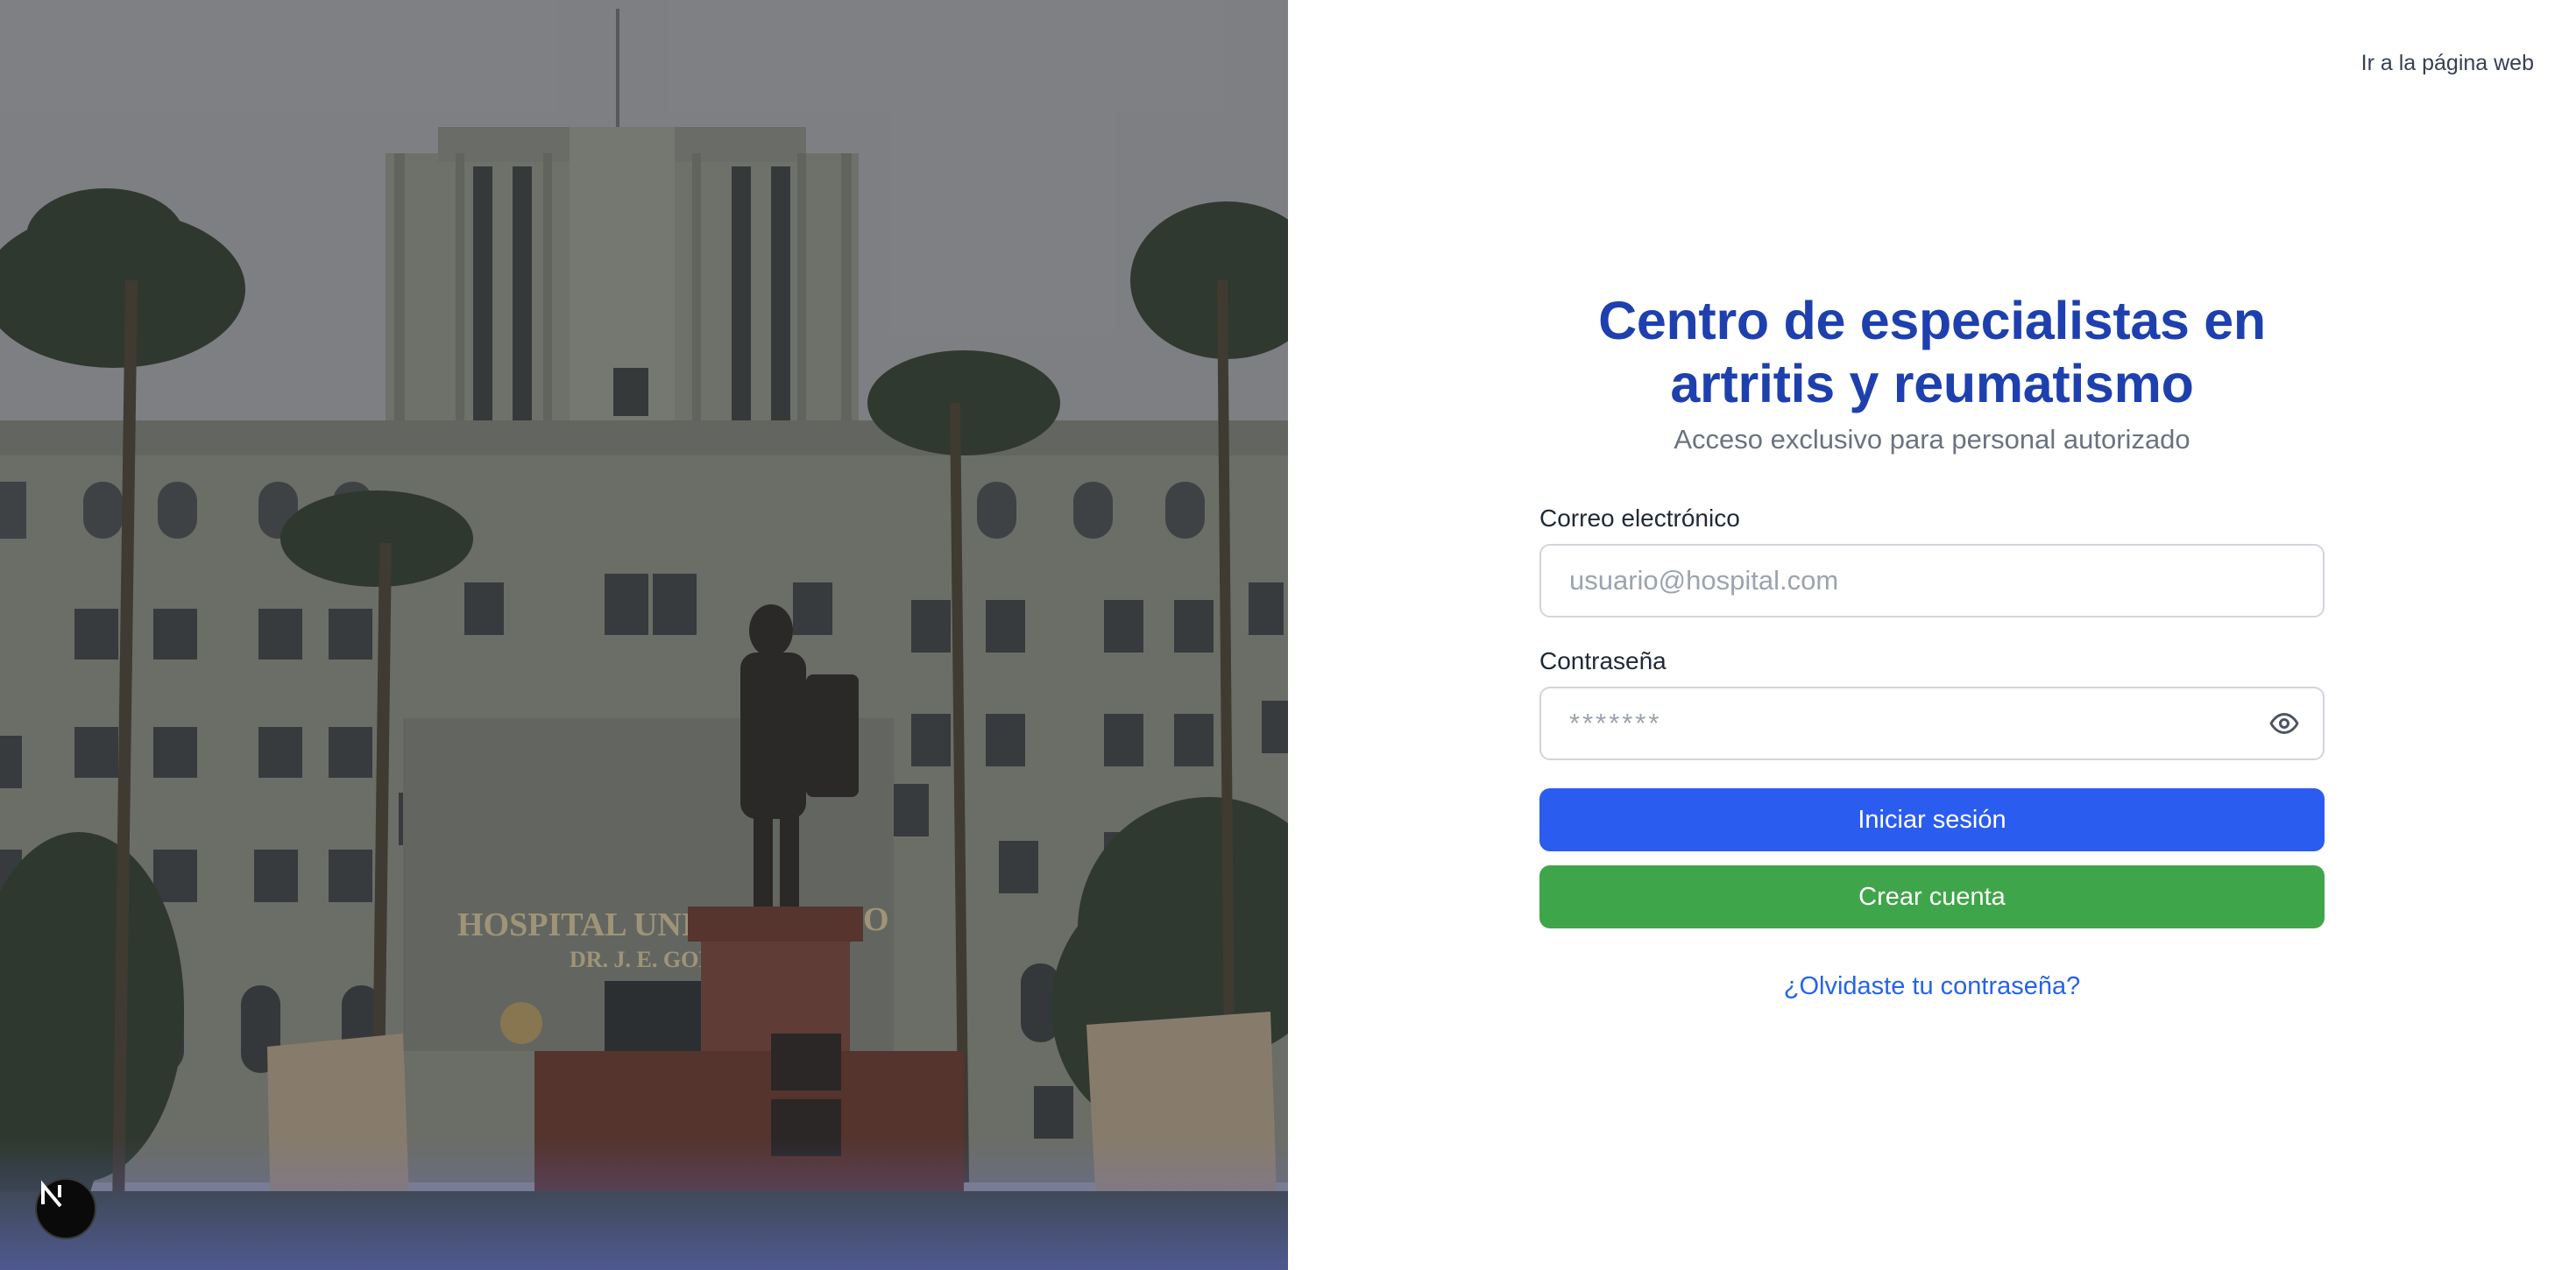 The image size is (2576, 1270). I want to click on eye-icon, so click(2284, 723).